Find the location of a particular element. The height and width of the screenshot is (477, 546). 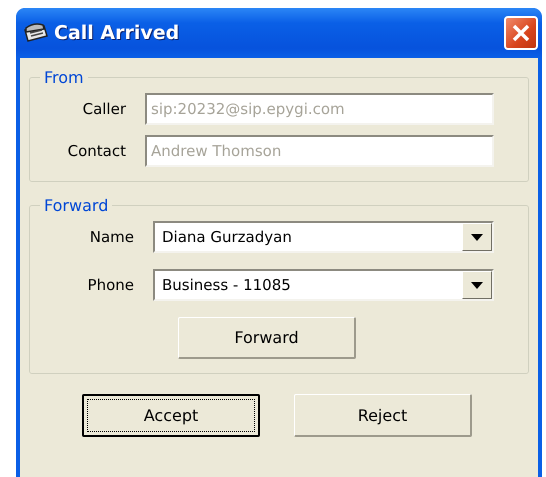

group-title: Forward is located at coordinates (76, 205).